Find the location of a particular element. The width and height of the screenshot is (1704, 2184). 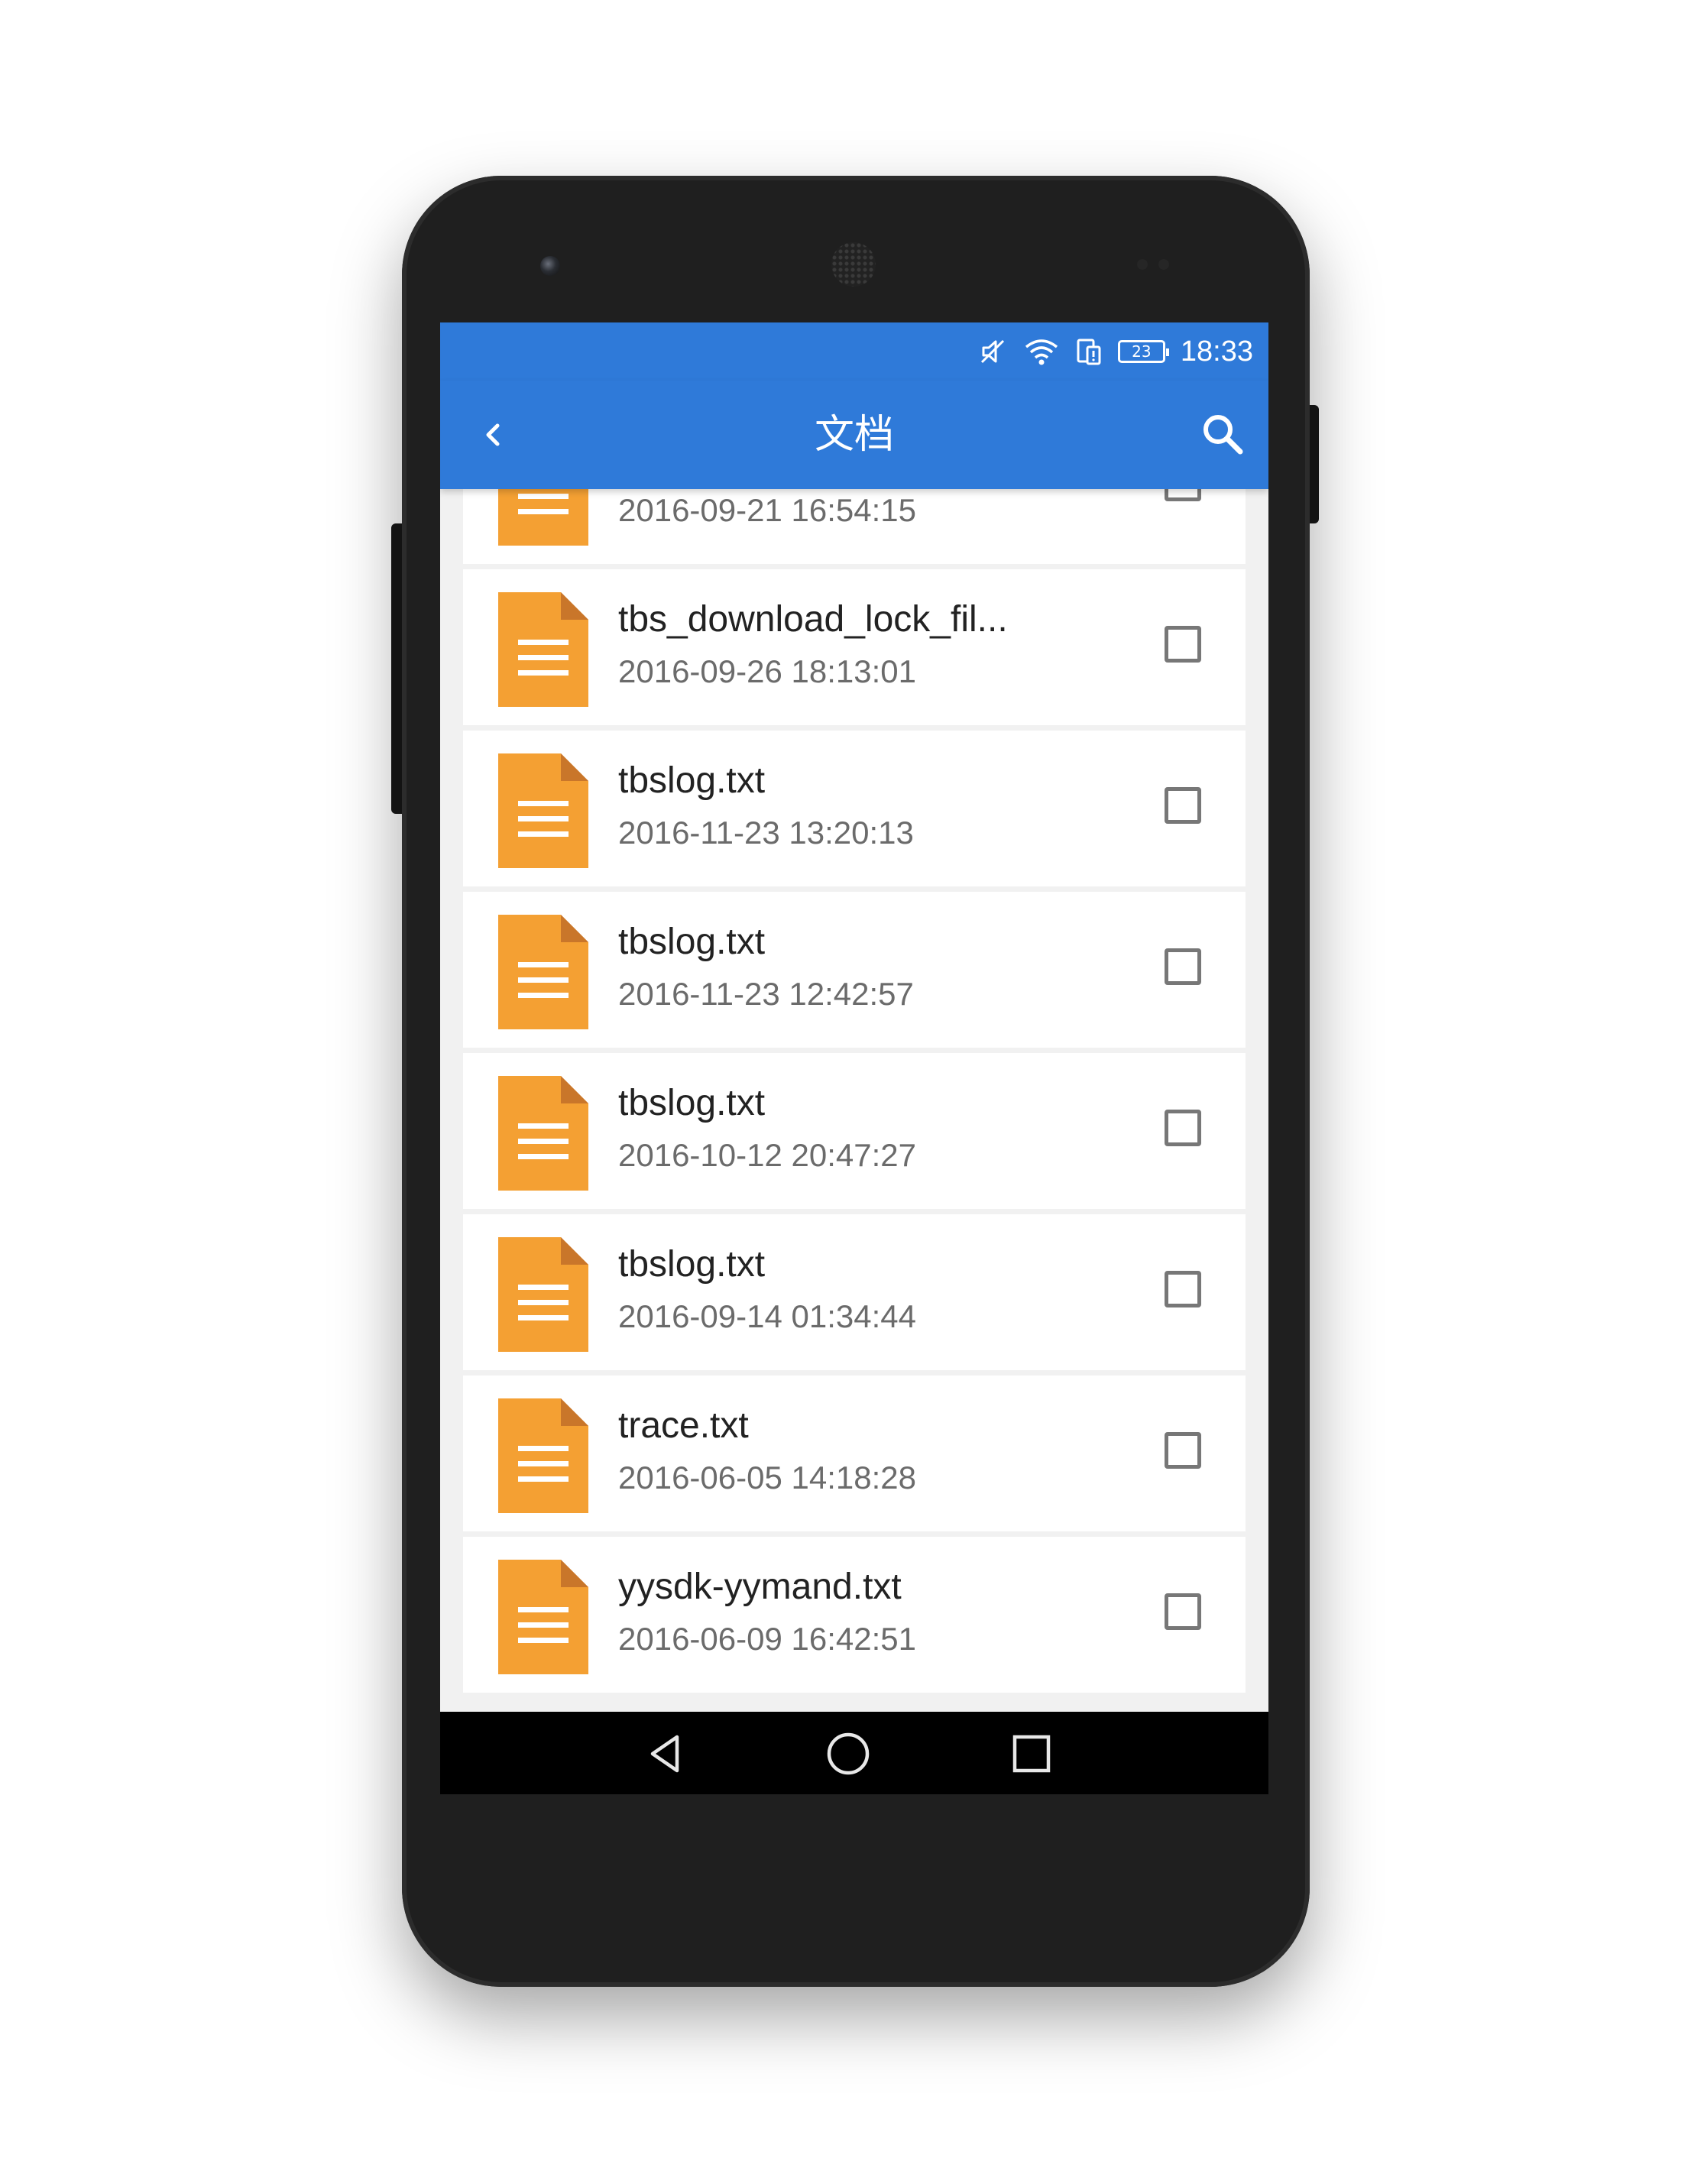

file-date: 2016-11-23 12:42:57 is located at coordinates (766, 994).